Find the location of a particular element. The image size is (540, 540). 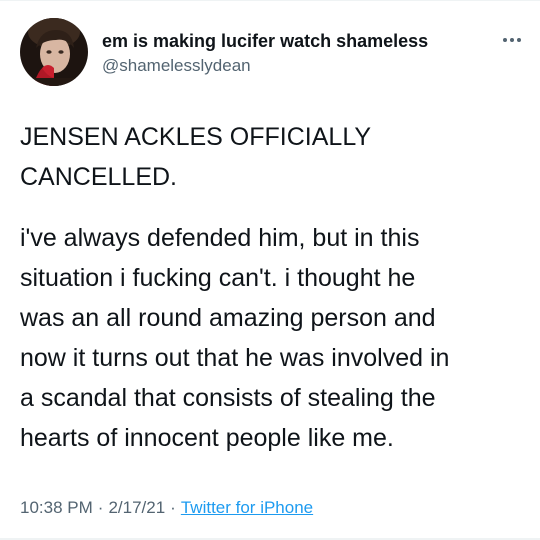

headline-line: JENSEN ACKLES OFFICIALLY is located at coordinates (196, 137).